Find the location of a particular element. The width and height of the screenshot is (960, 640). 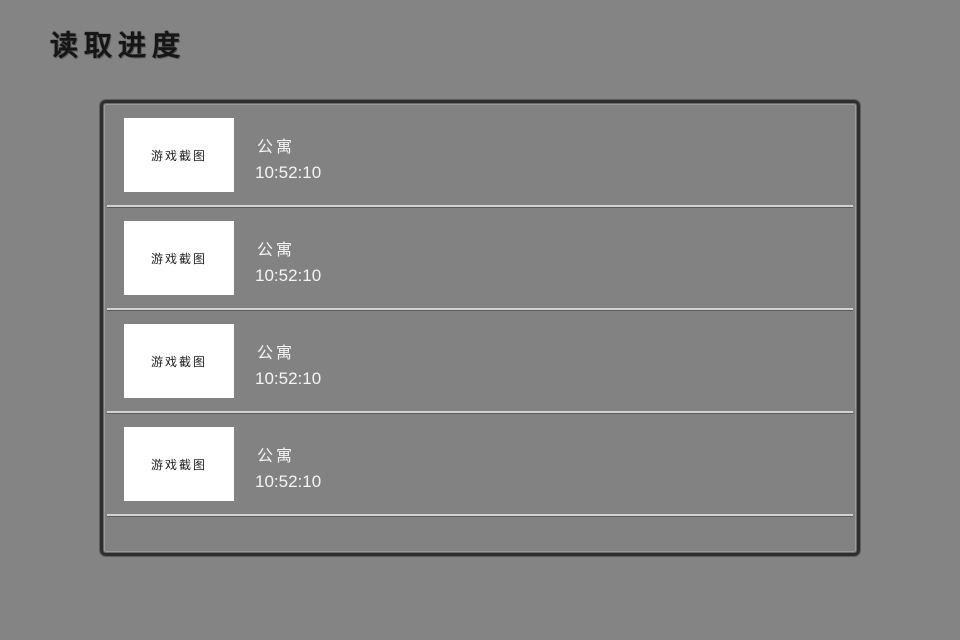

save-slot-3: 游戏截图 公寓 10:52:10 is located at coordinates (480, 362).